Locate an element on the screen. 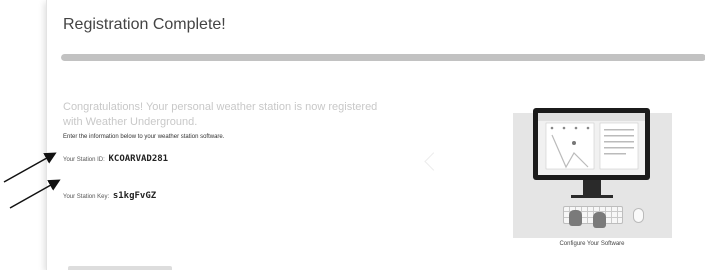  right-hand-icon is located at coordinates (599, 220).